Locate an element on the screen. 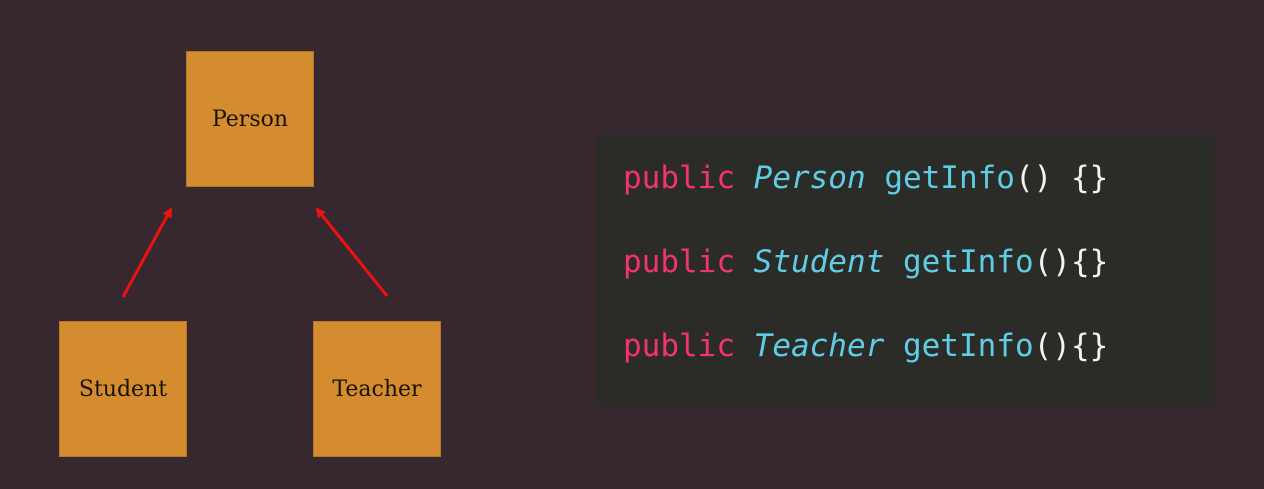  arrow-student-to-person is located at coordinates (147, 252).